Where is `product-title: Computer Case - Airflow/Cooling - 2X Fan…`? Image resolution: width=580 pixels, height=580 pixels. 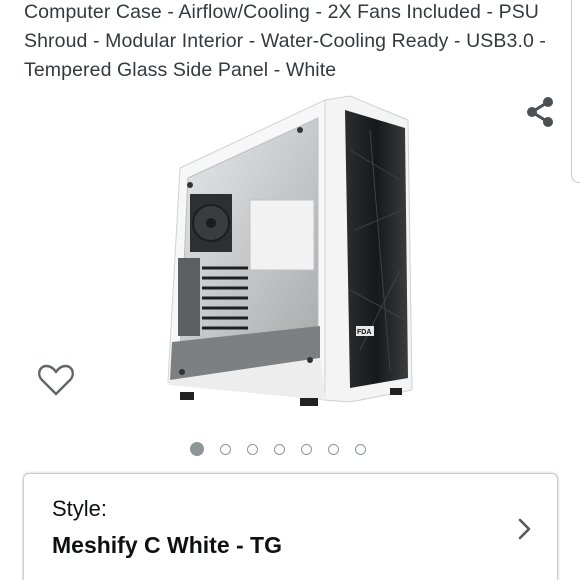 product-title: Computer Case - Airflow/Cooling - 2X Fan… is located at coordinates (285, 41).